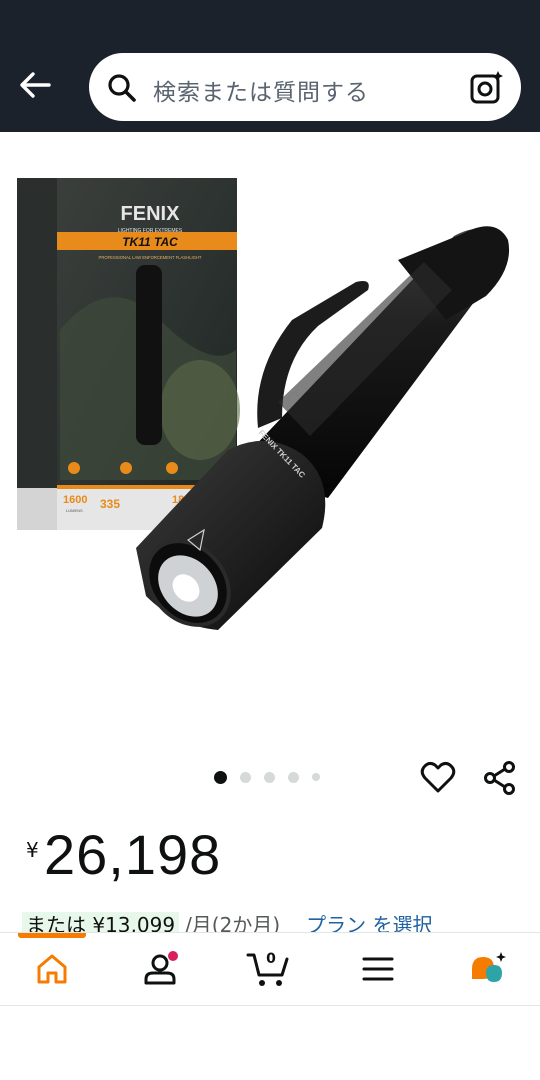  Describe the element at coordinates (32, 850) in the screenshot. I see `price-currency-symbol: ¥` at that location.